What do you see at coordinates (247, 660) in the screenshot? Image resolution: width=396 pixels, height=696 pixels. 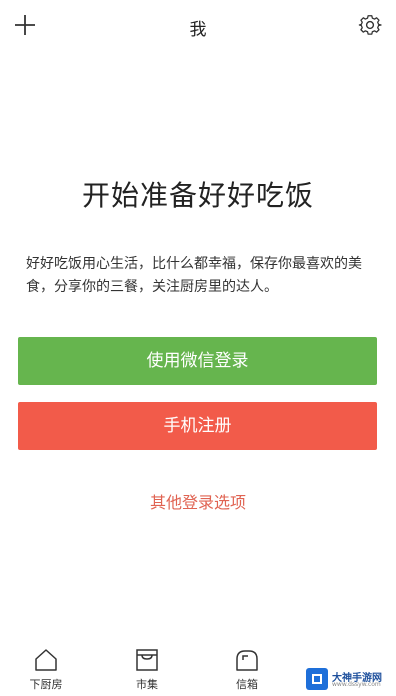 I see `mailbox-icon` at bounding box center [247, 660].